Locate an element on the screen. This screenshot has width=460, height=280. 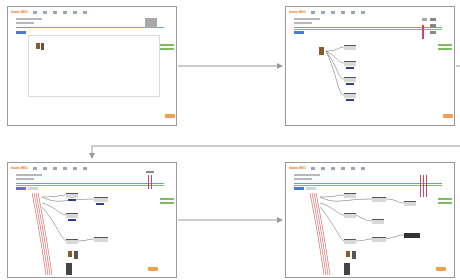
divider is located at coordinates (90, 27).